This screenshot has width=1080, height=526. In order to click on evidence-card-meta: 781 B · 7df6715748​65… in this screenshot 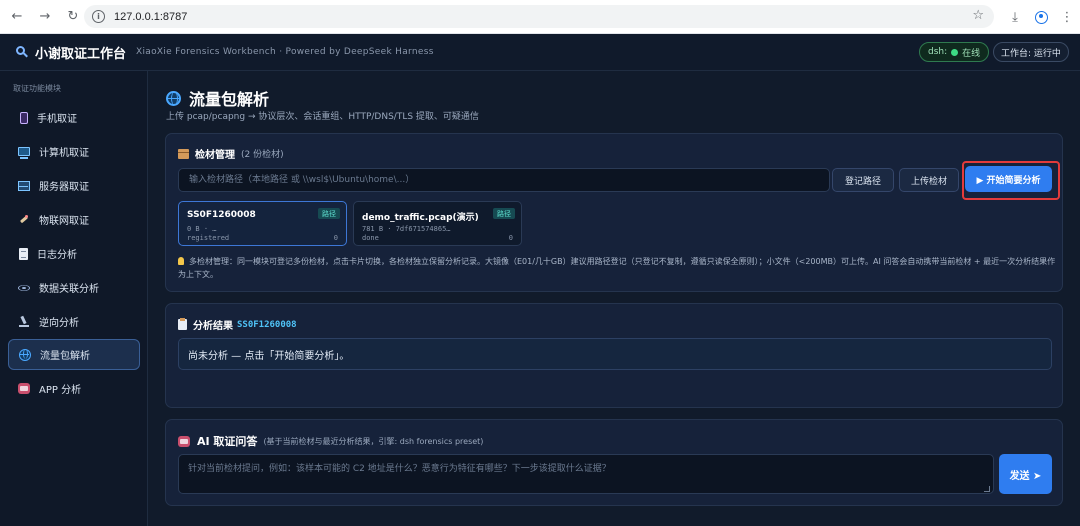, I will do `click(406, 229)`.